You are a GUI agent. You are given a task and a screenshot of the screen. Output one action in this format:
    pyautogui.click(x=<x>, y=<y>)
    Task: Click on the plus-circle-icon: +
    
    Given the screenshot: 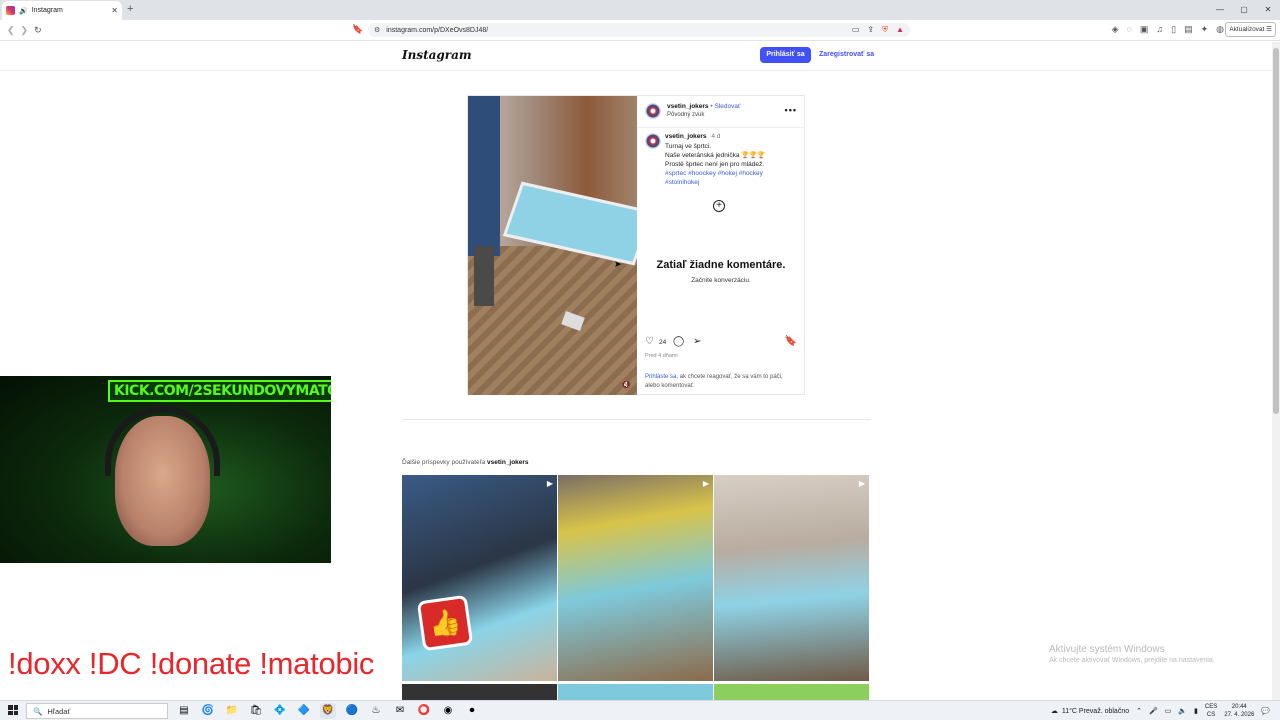 What is the action you would take?
    pyautogui.click(x=719, y=206)
    